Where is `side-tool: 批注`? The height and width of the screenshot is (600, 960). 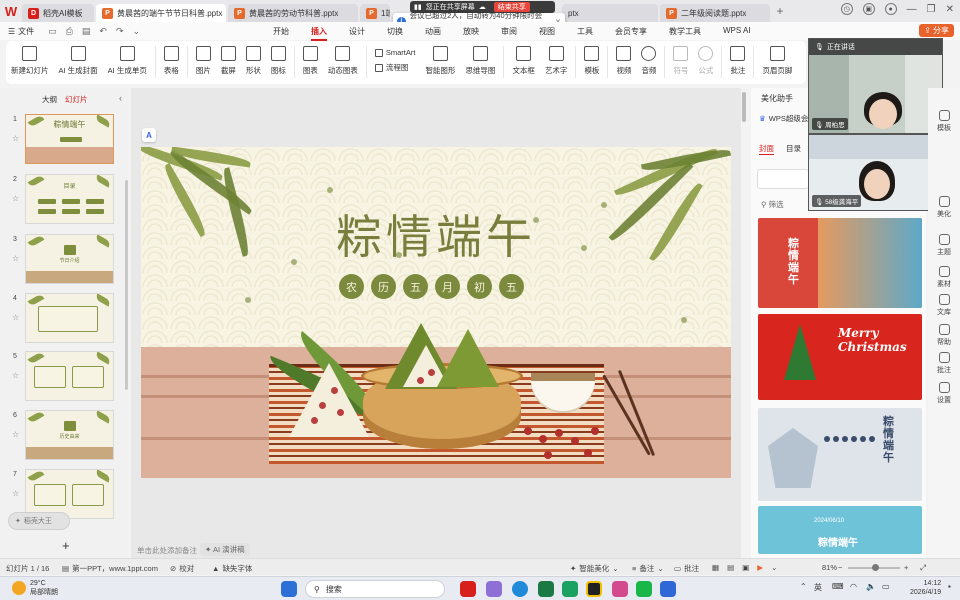 side-tool: 批注 is located at coordinates (944, 363).